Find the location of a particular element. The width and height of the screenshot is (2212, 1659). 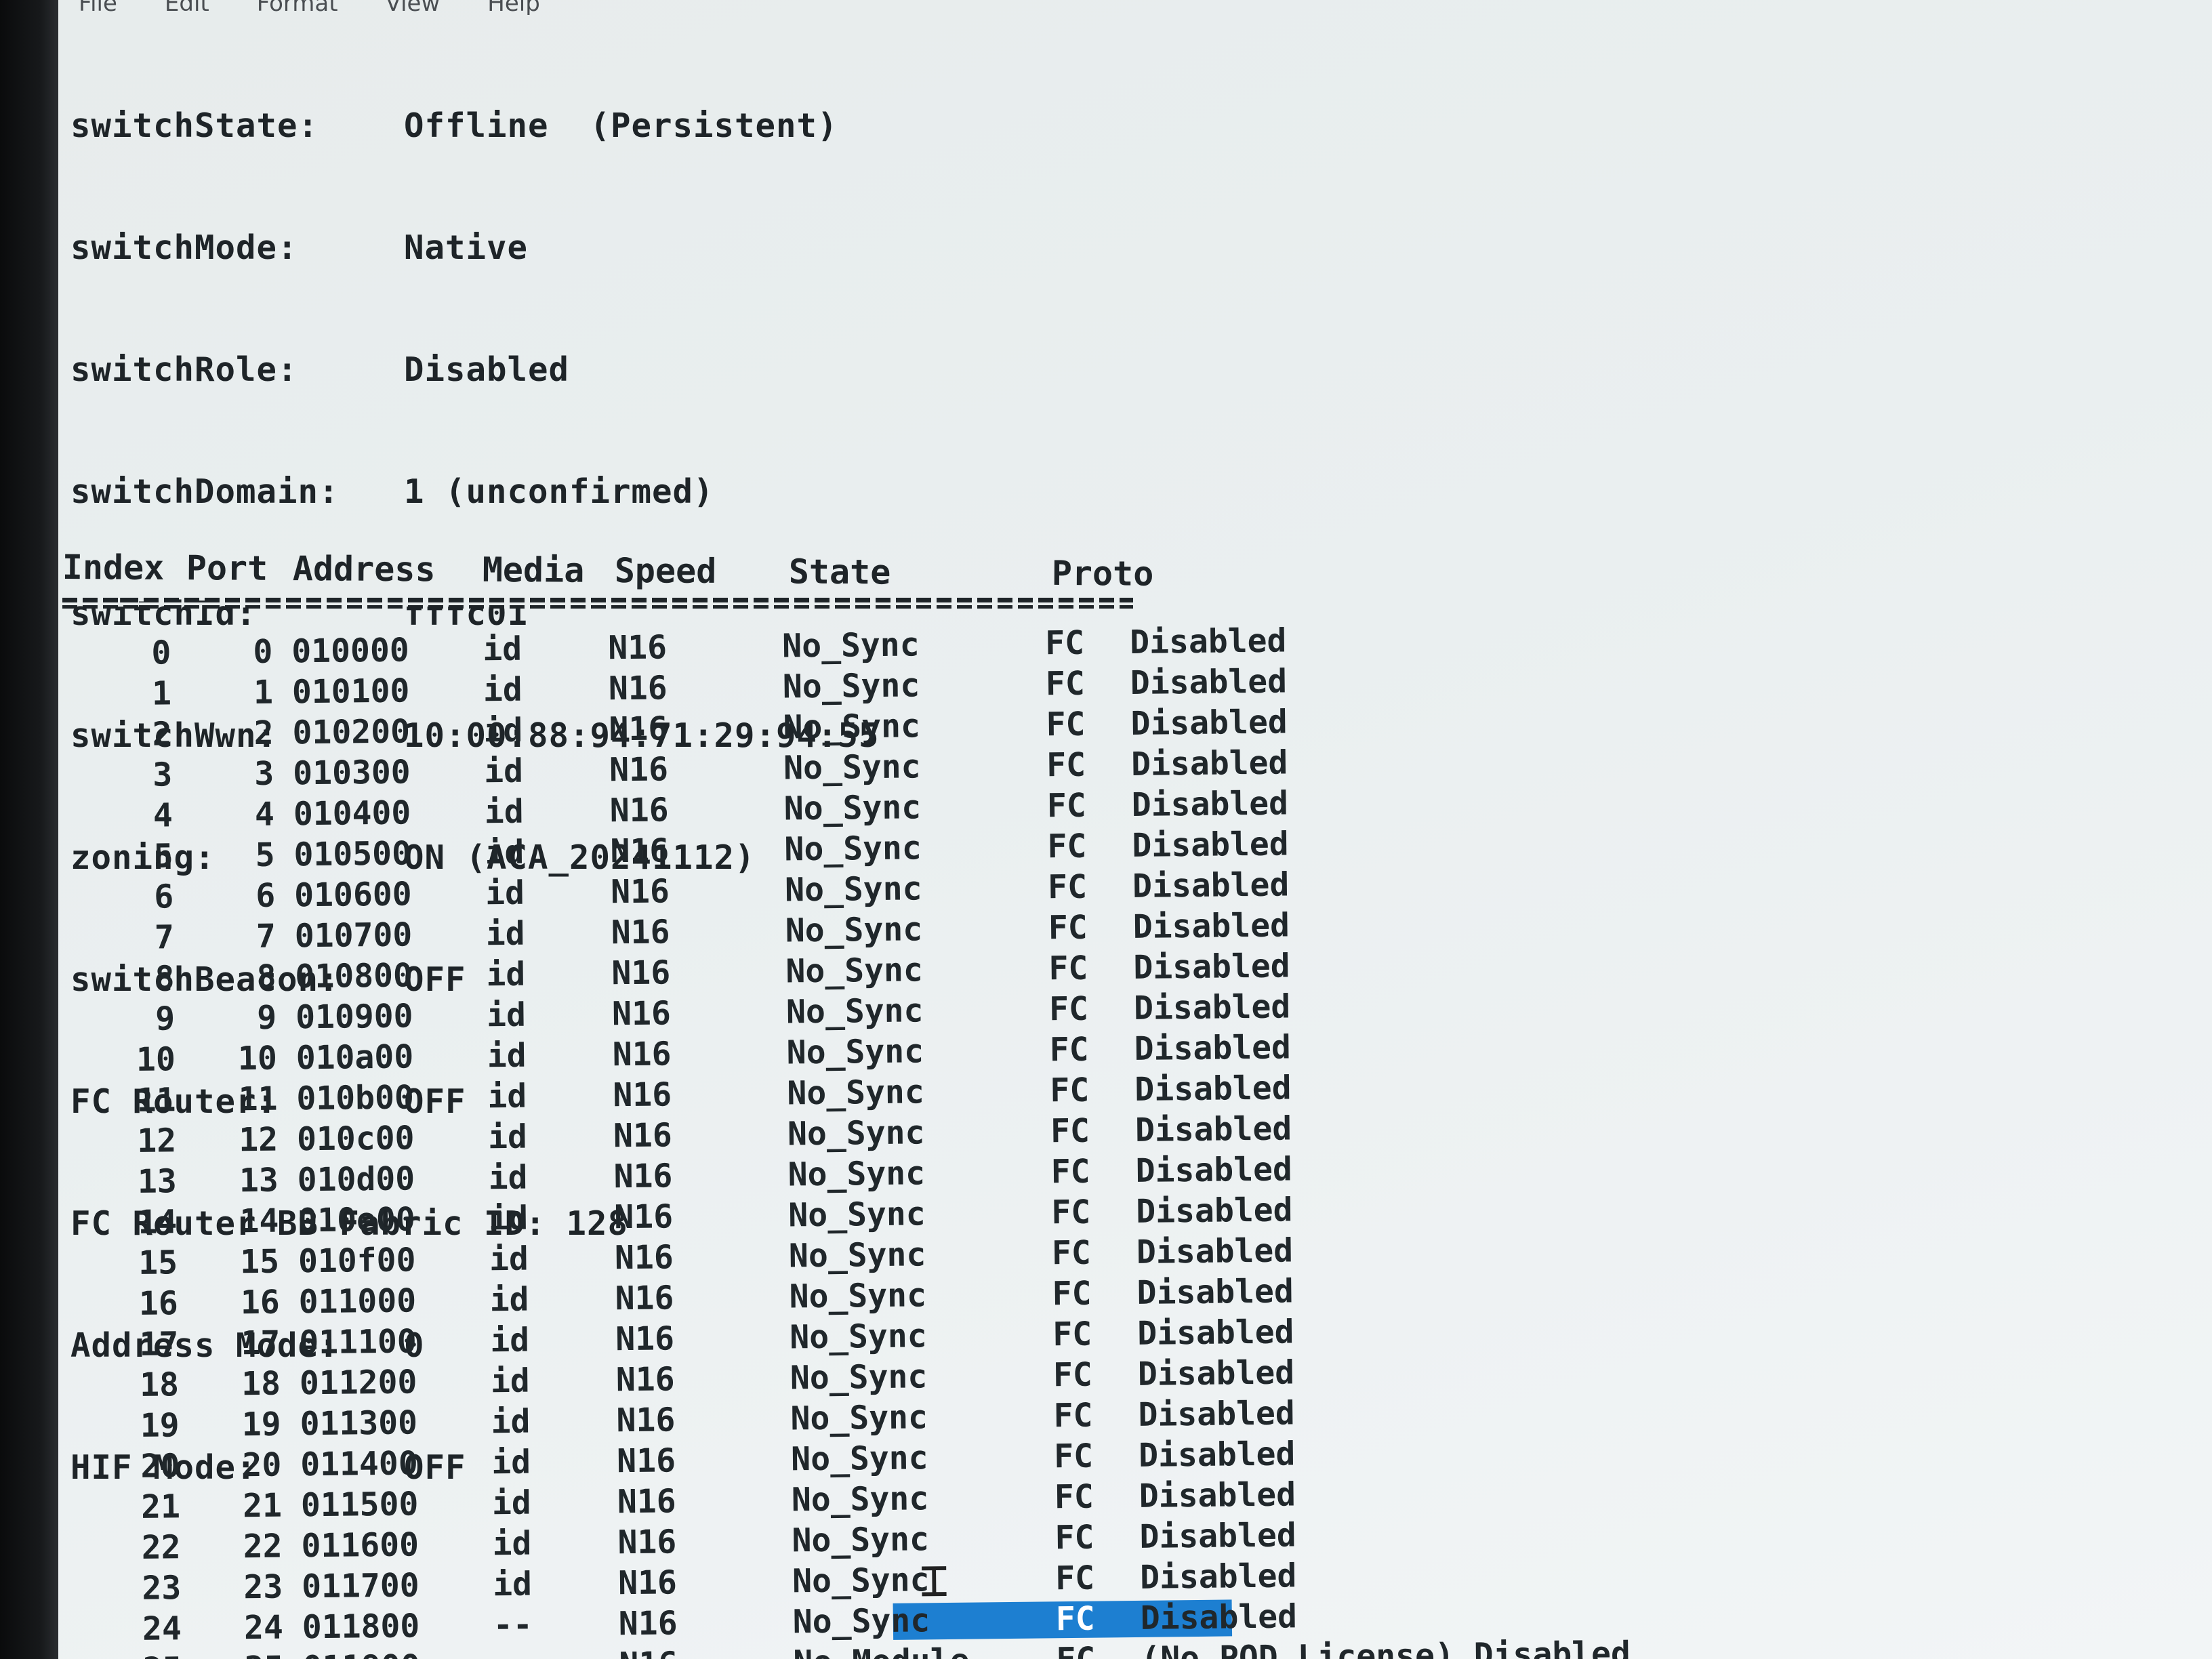

cell-state: No_Module is located at coordinates (882, 1650).